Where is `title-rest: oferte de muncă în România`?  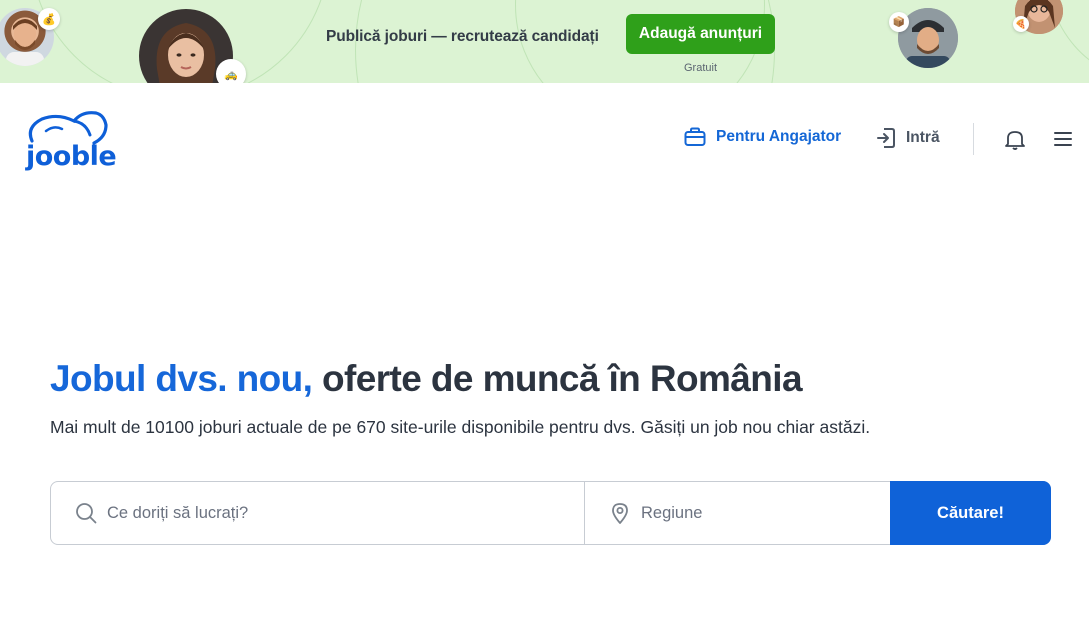 title-rest: oferte de muncă în România is located at coordinates (562, 378).